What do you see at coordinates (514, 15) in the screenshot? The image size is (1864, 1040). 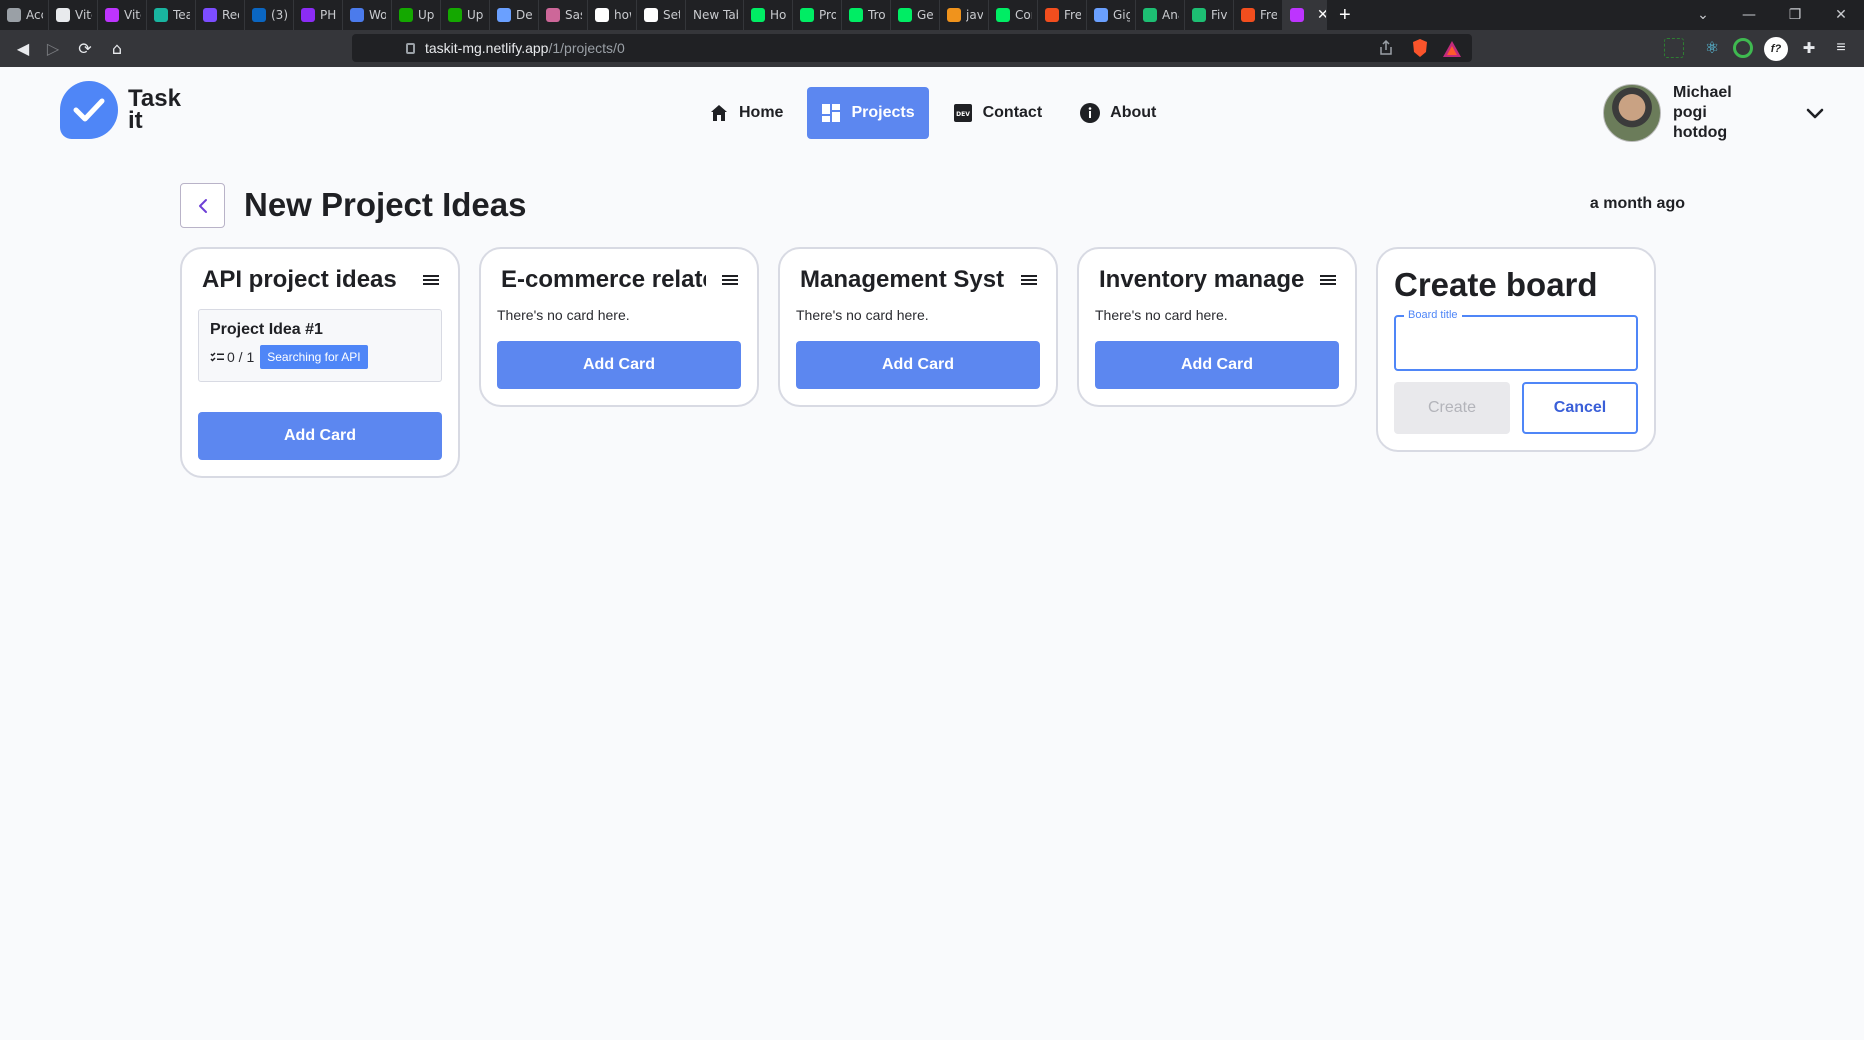 I see `browser-tab: Dev` at bounding box center [514, 15].